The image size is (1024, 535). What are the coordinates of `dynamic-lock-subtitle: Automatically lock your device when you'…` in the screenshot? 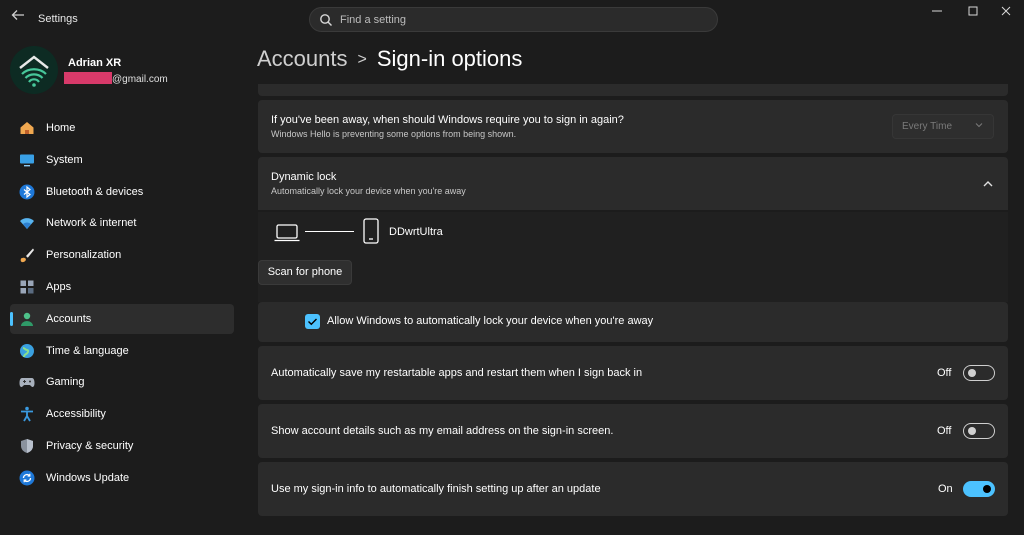 It's located at (368, 191).